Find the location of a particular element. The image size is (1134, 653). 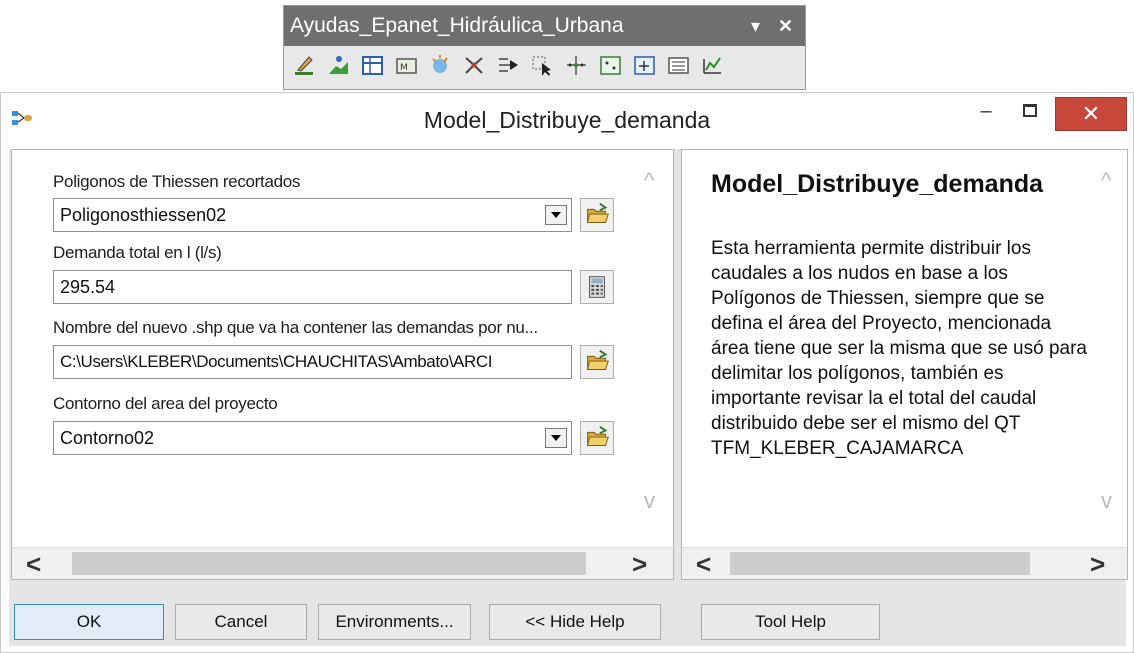

profile-icon is located at coordinates (338, 65).